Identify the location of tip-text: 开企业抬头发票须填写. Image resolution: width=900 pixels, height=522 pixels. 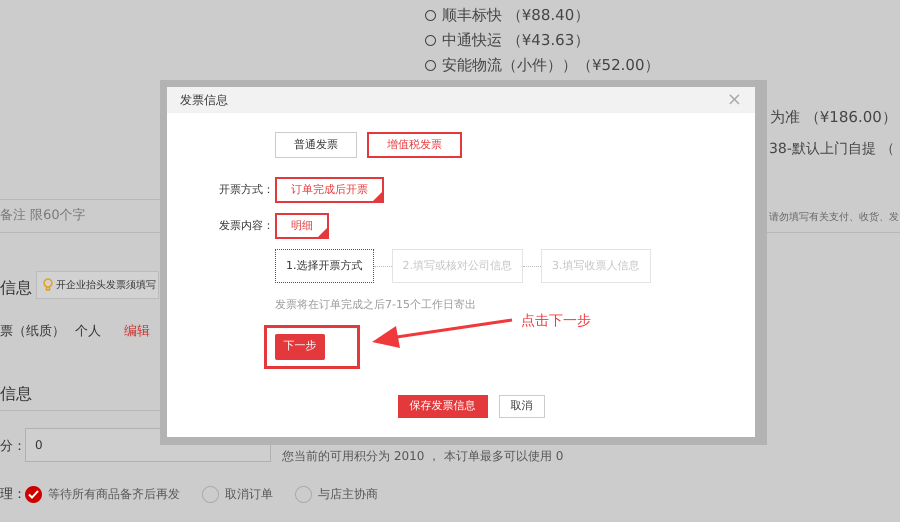
(106, 285).